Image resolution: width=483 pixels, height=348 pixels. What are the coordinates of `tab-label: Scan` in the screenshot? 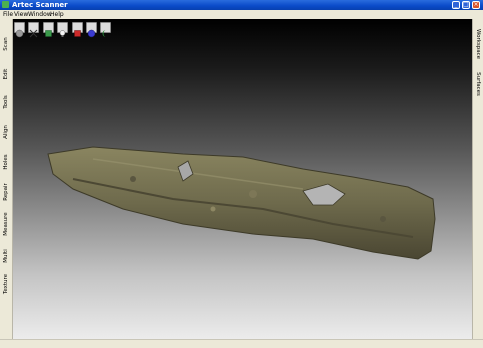 It's located at (6, 44).